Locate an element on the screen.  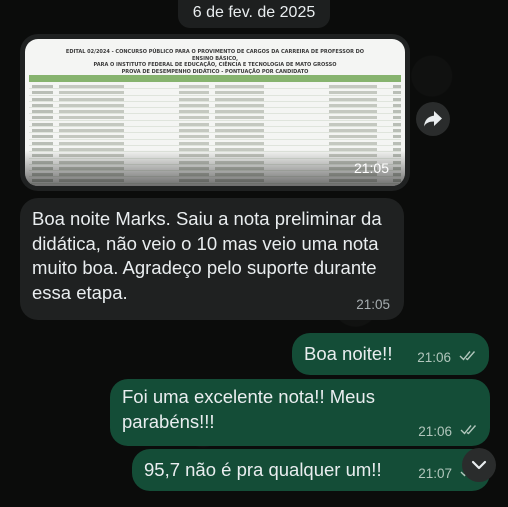
outgoing-message: 95,7 não é pra qualquer um!! 21:07 is located at coordinates (311, 470).